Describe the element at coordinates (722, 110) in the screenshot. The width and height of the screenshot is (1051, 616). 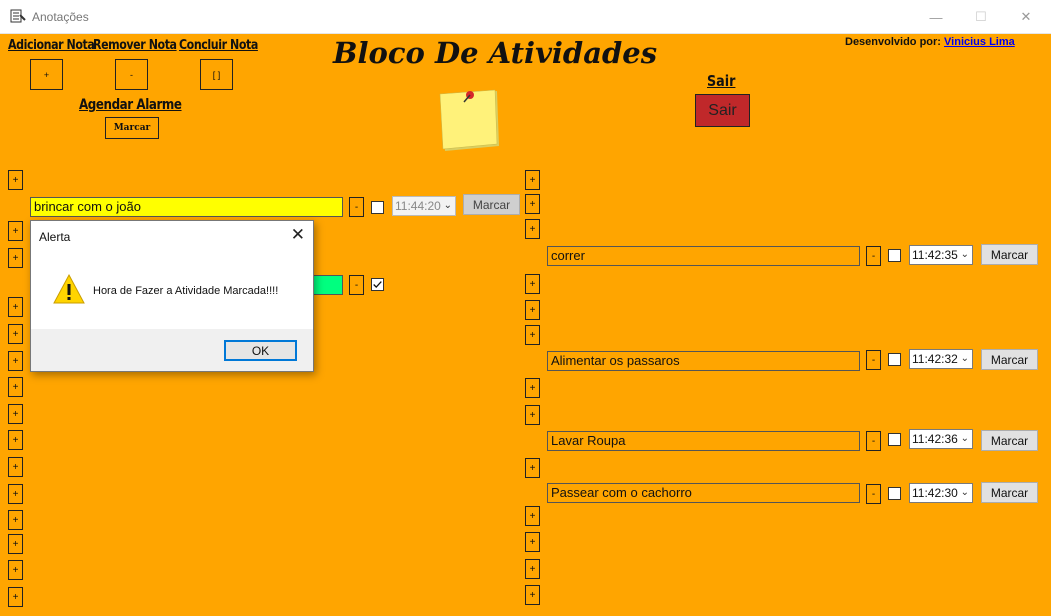
I see `exit-button: Sair` at that location.